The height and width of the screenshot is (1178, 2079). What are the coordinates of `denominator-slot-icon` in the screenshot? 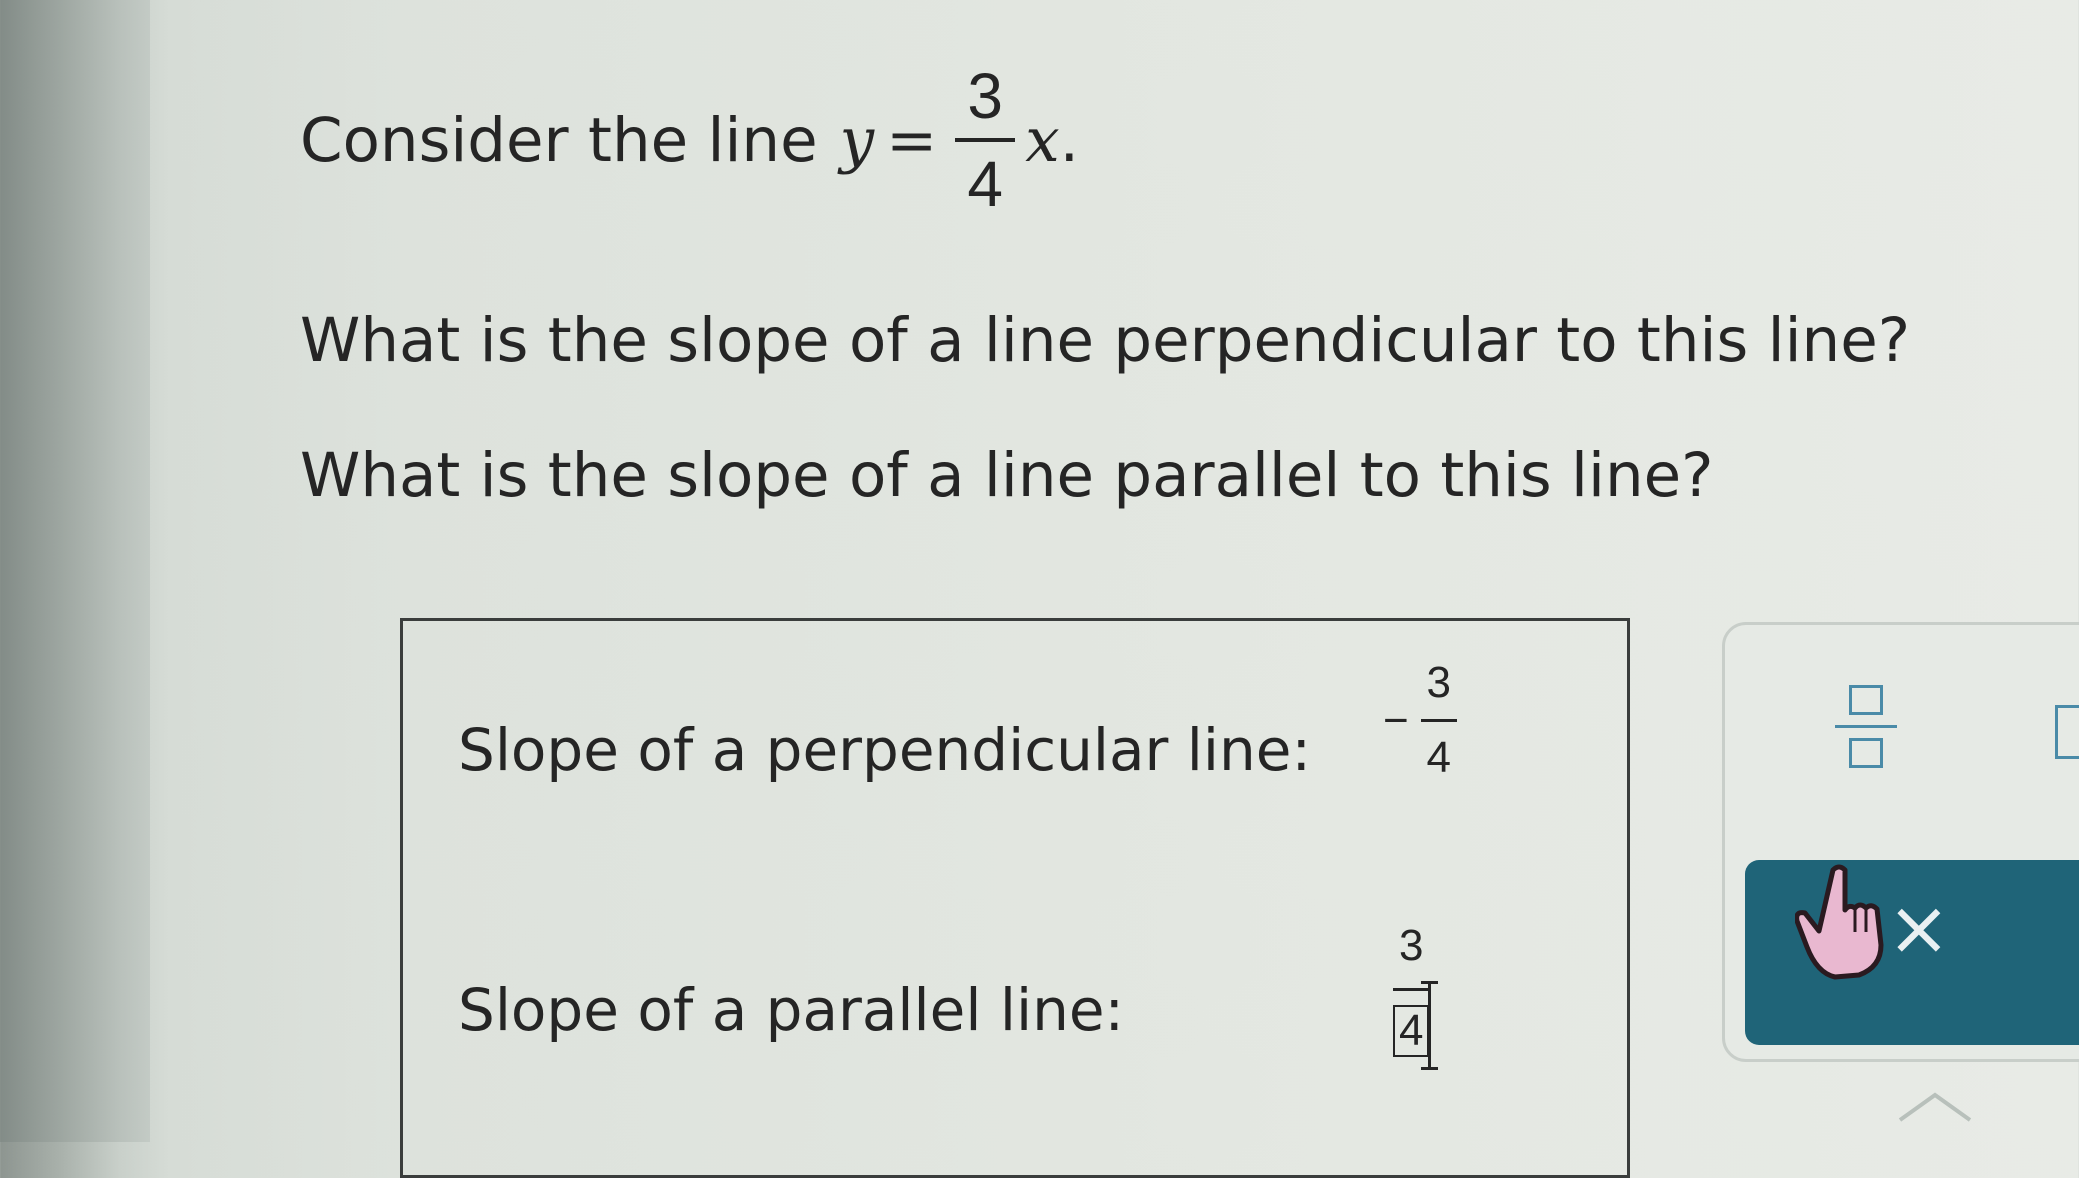 It's located at (1866, 753).